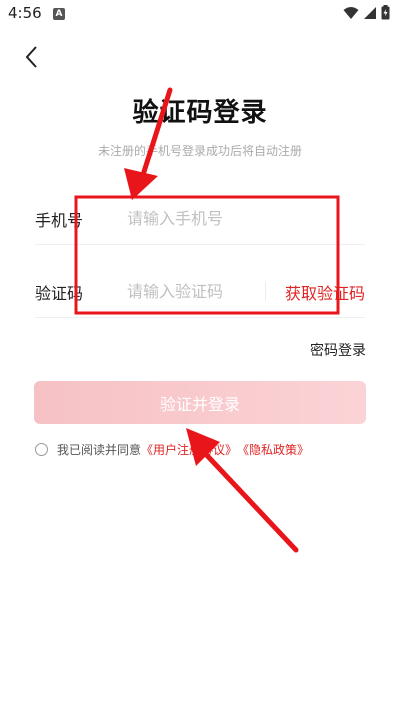 This screenshot has height=711, width=400. What do you see at coordinates (351, 12) in the screenshot?
I see `wifi-icon` at bounding box center [351, 12].